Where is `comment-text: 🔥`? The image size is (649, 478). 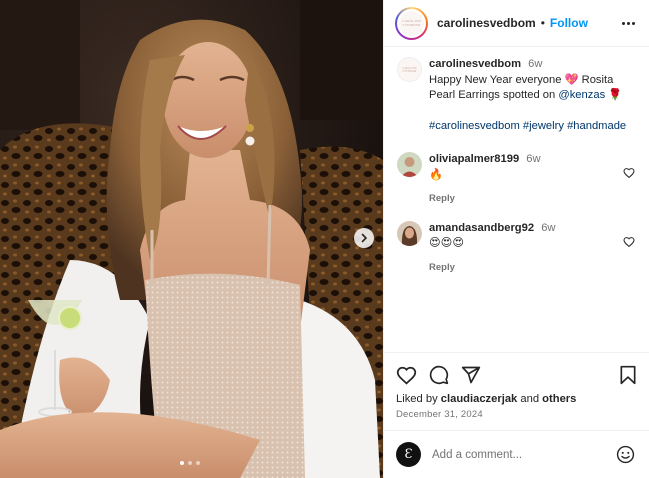 comment-text: 🔥 is located at coordinates (436, 174).